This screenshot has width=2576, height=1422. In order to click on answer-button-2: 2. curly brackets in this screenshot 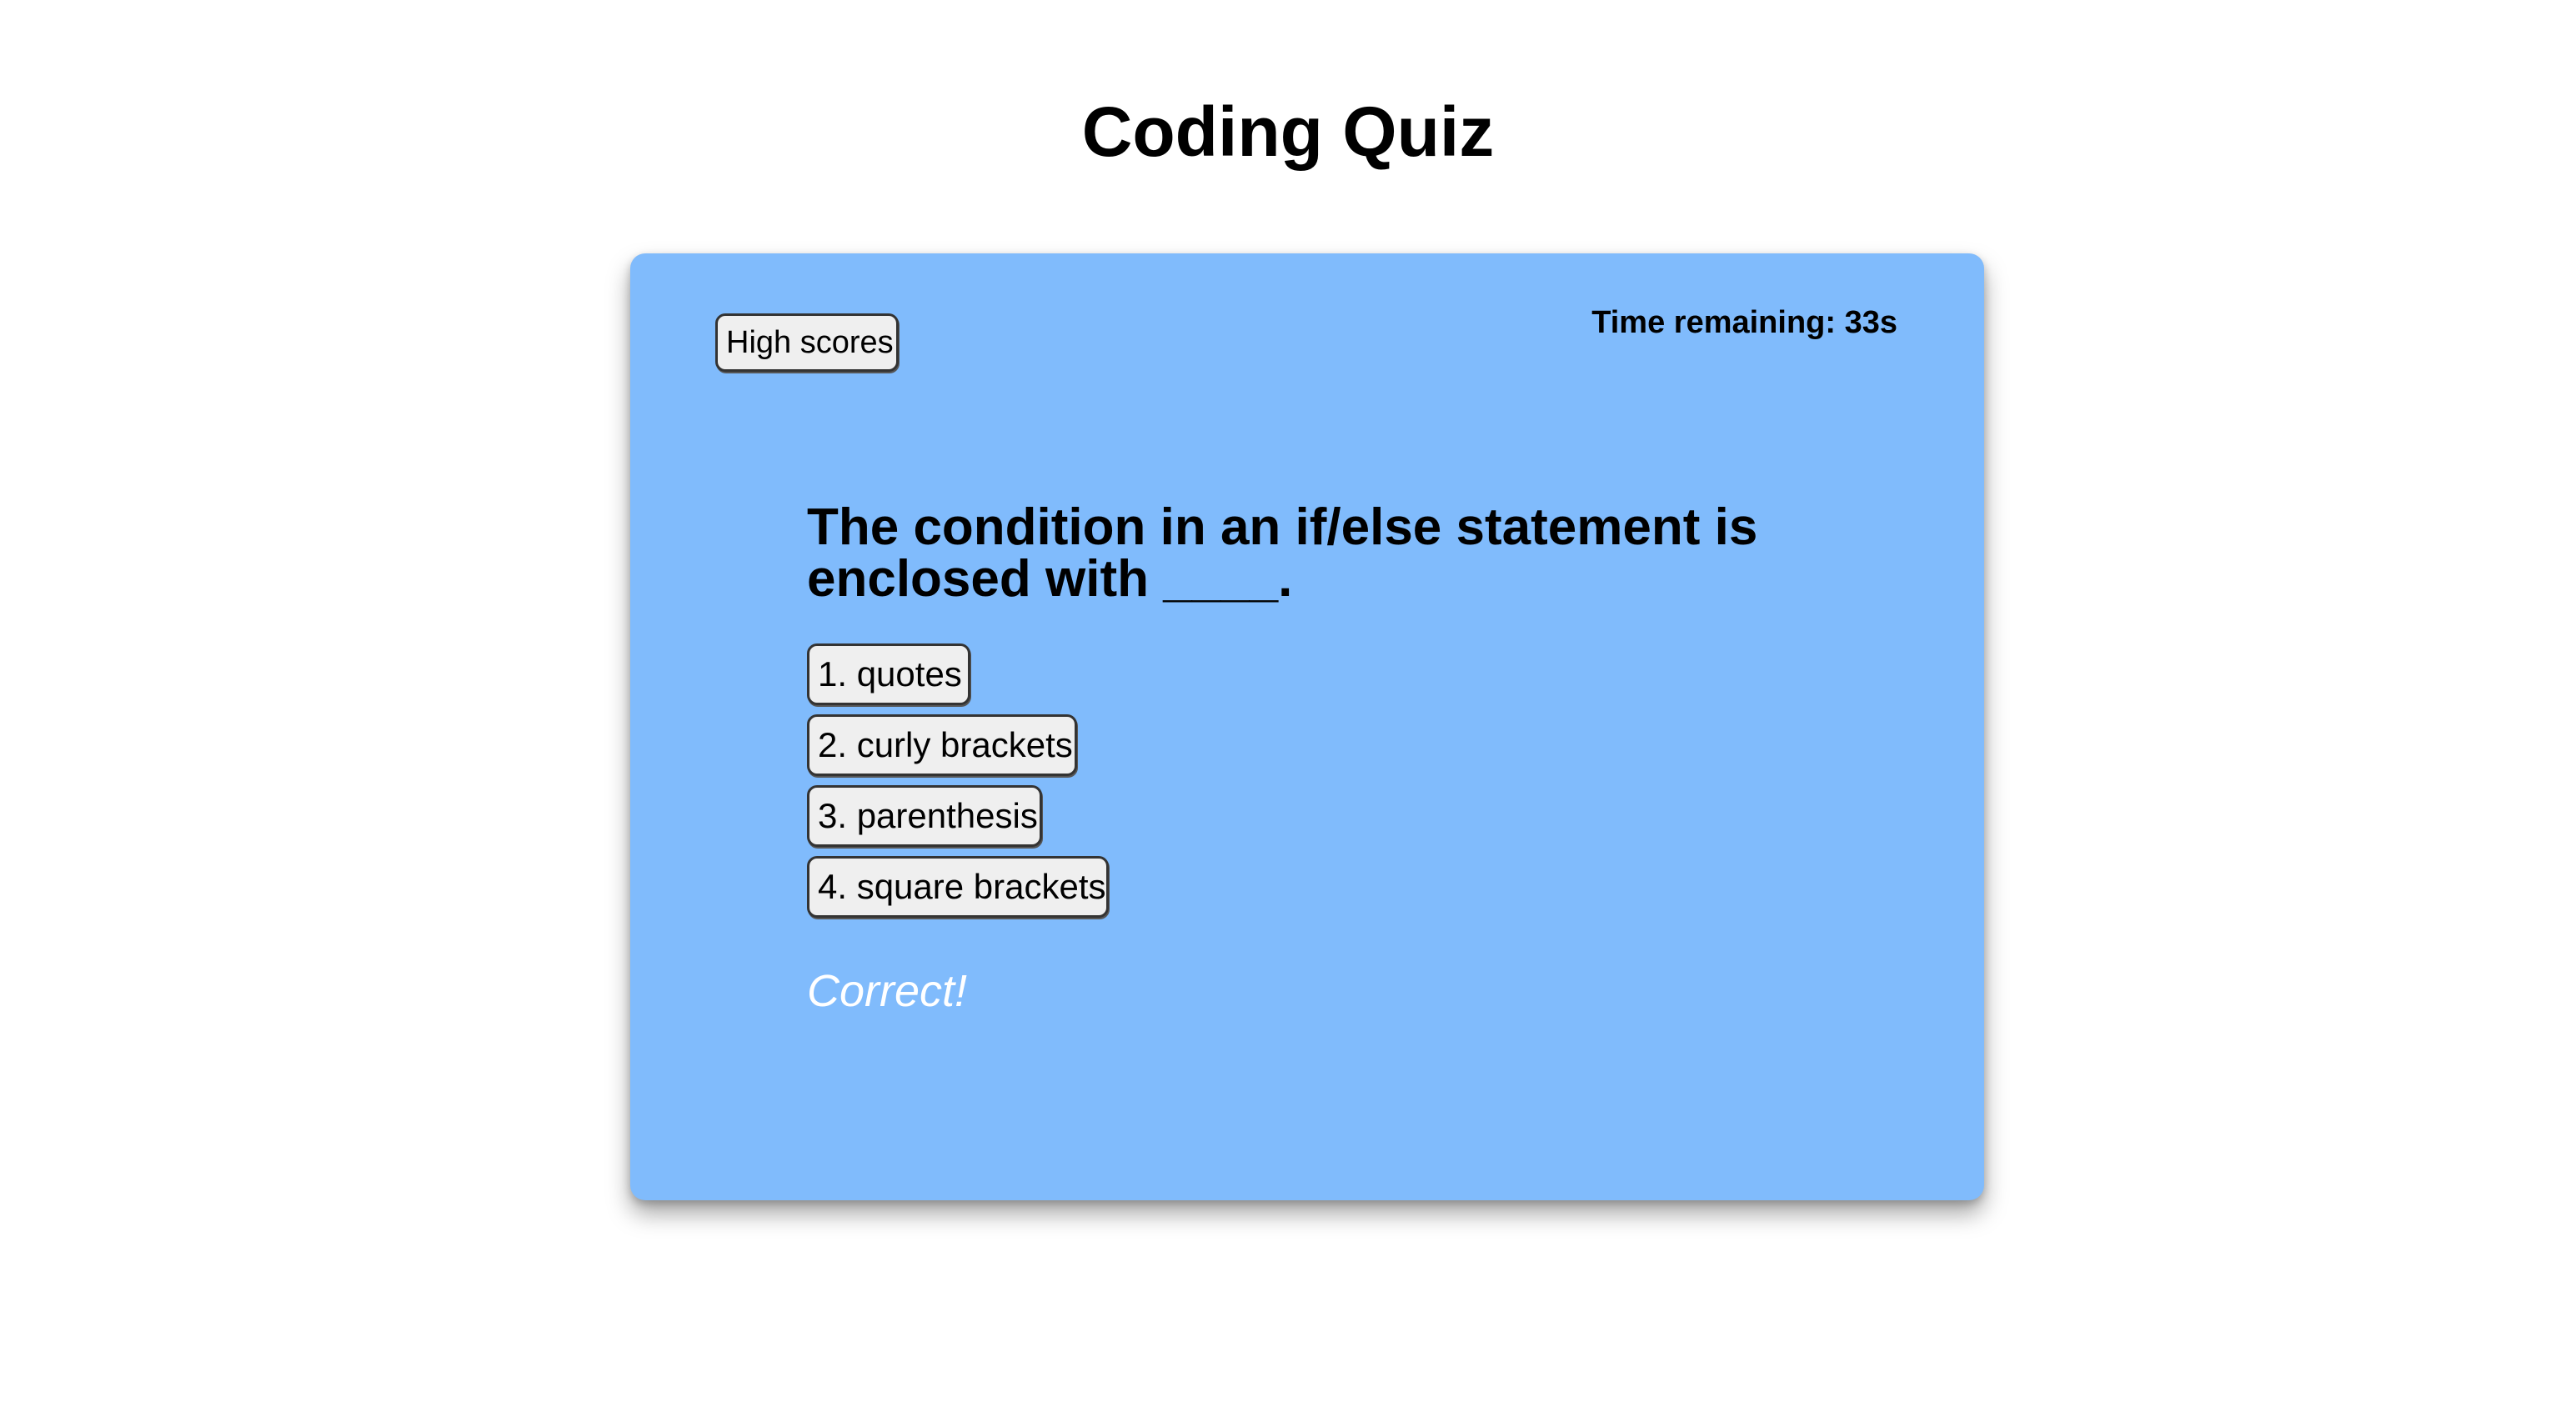, I will do `click(942, 745)`.